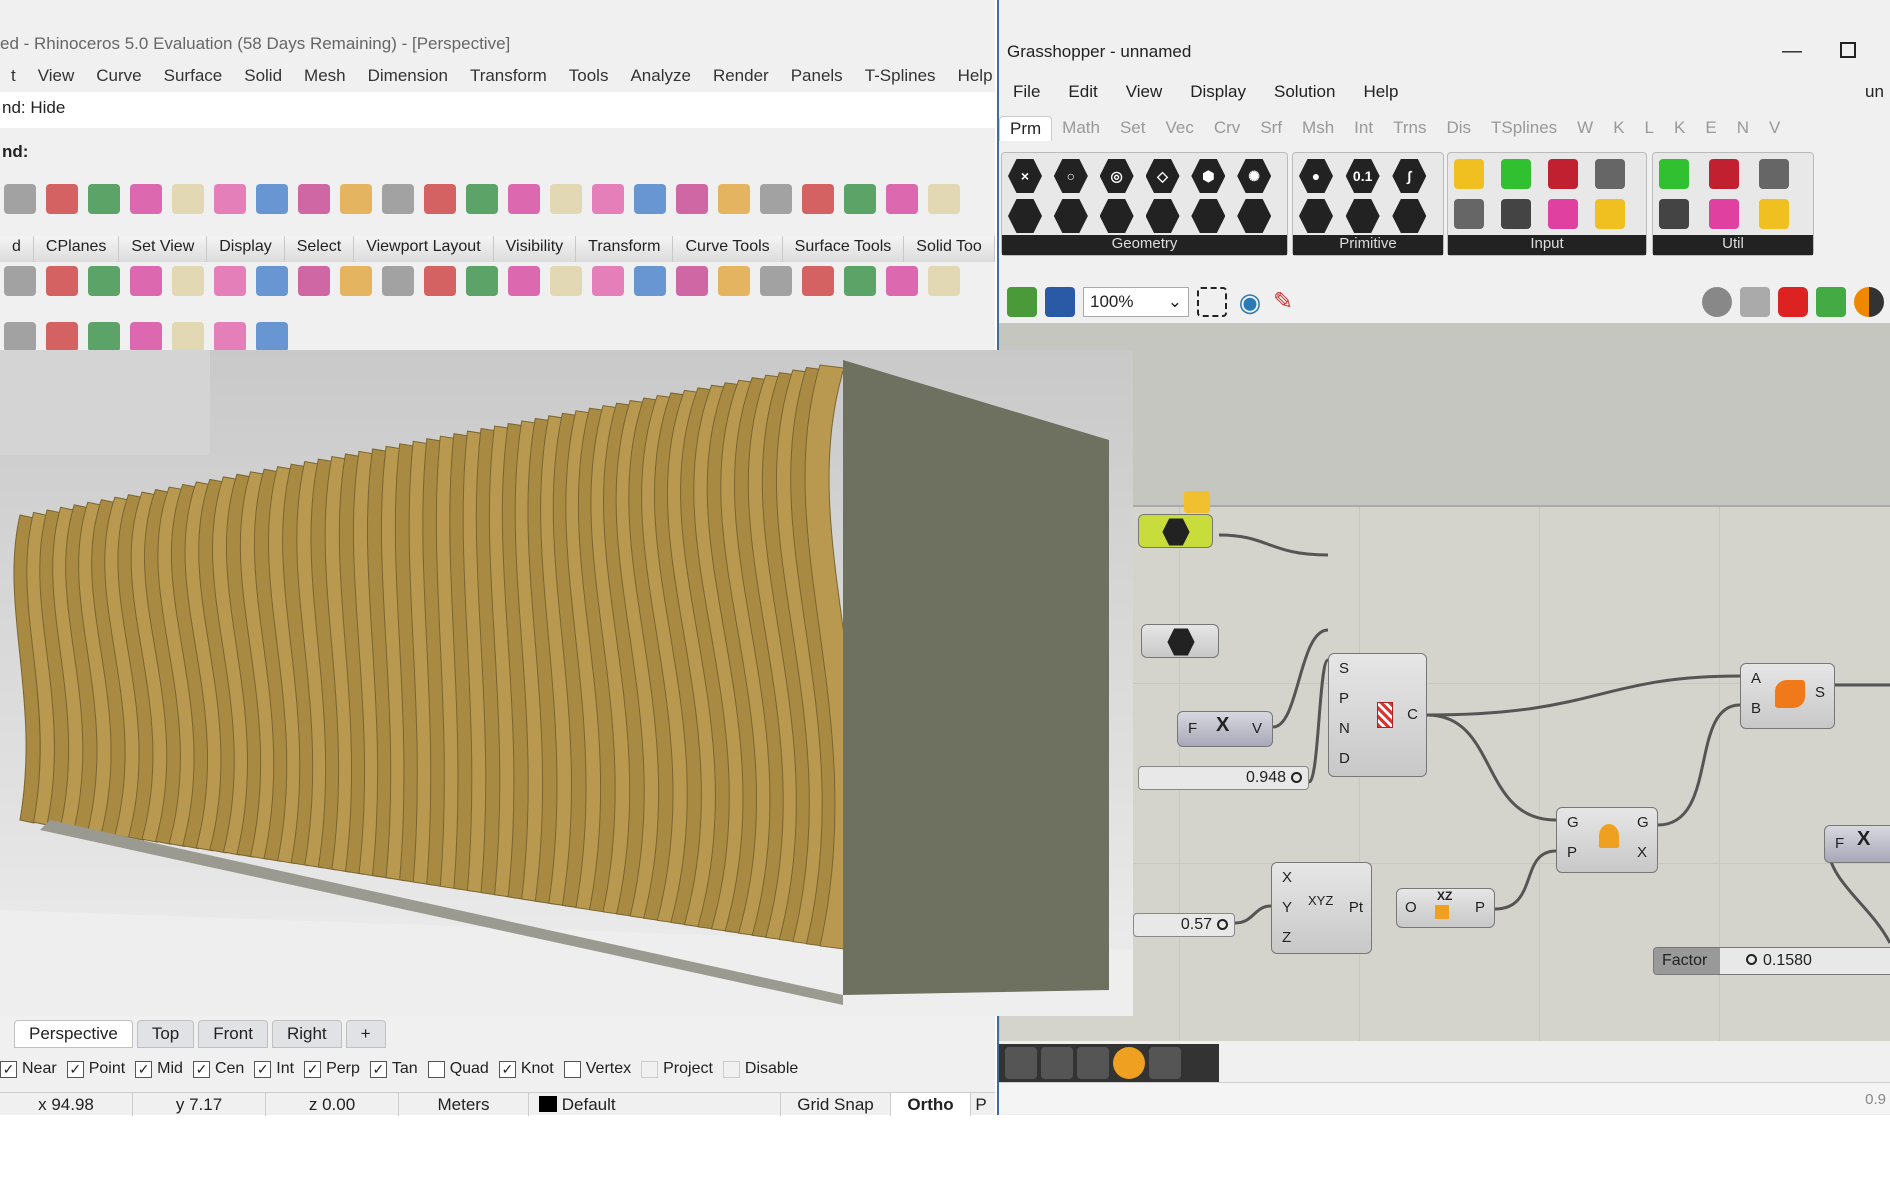 The height and width of the screenshot is (1181, 1890). I want to click on gh-tab: L, so click(1649, 128).